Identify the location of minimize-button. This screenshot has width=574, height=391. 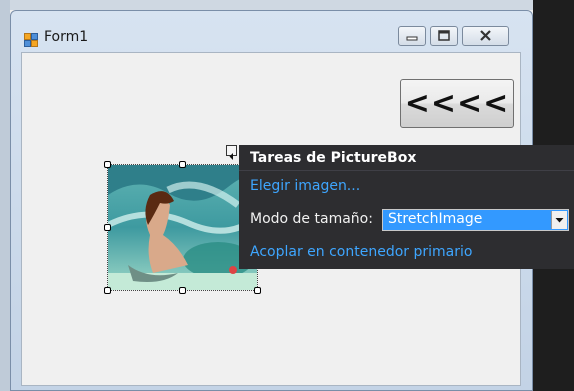
(412, 36).